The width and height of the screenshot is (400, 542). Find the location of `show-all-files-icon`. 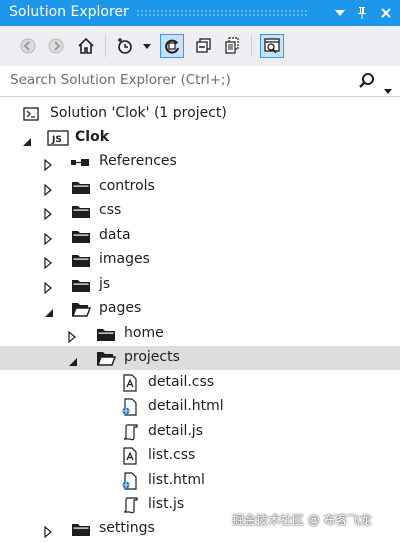

show-all-files-icon is located at coordinates (232, 46).